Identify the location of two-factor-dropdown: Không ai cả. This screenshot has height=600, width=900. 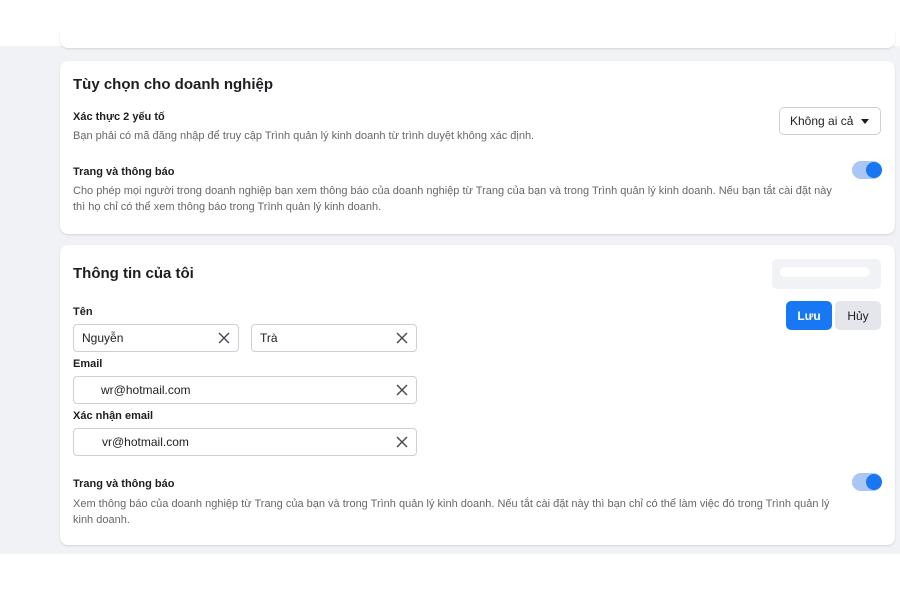
(830, 121).